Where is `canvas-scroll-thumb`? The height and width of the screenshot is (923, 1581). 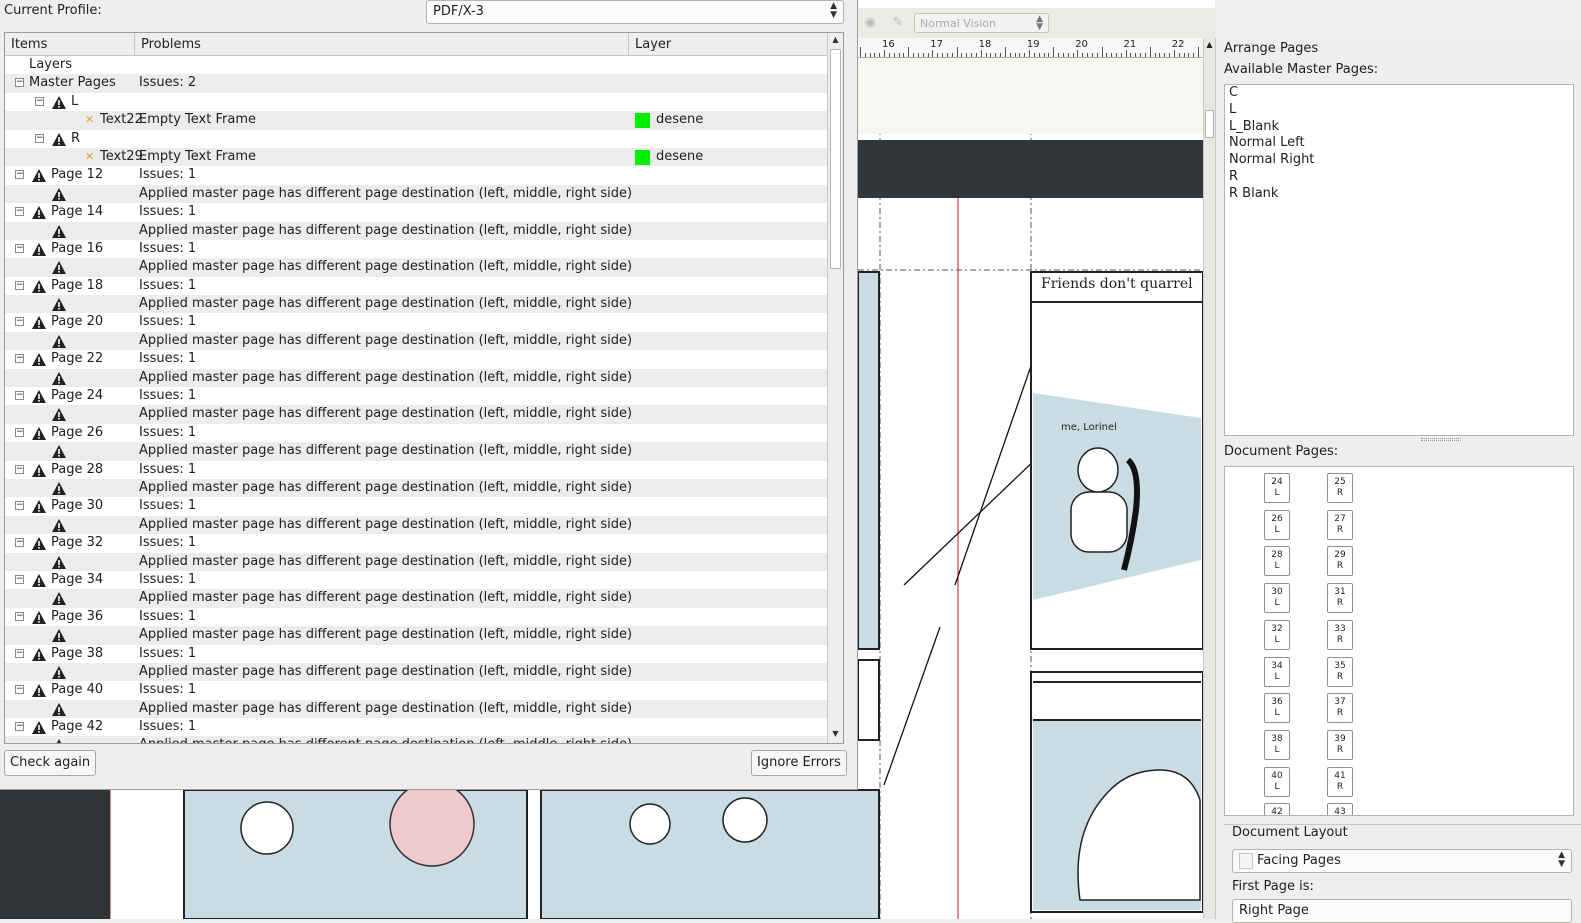
canvas-scroll-thumb is located at coordinates (1209, 124).